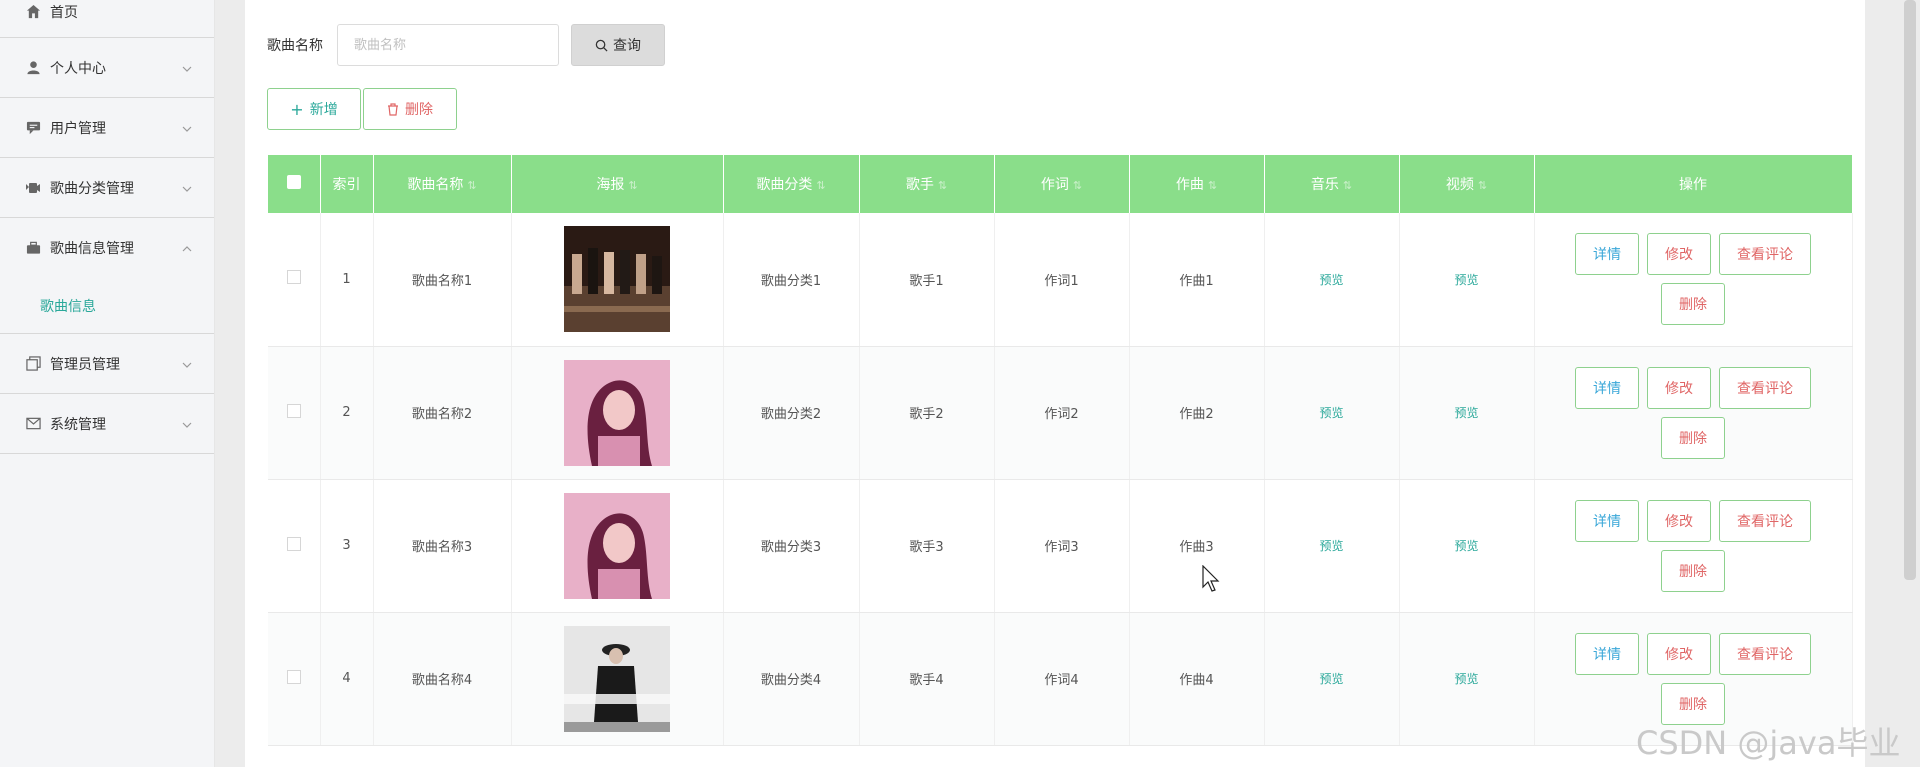  Describe the element at coordinates (448, 45) in the screenshot. I see `song-name-search-input` at that location.